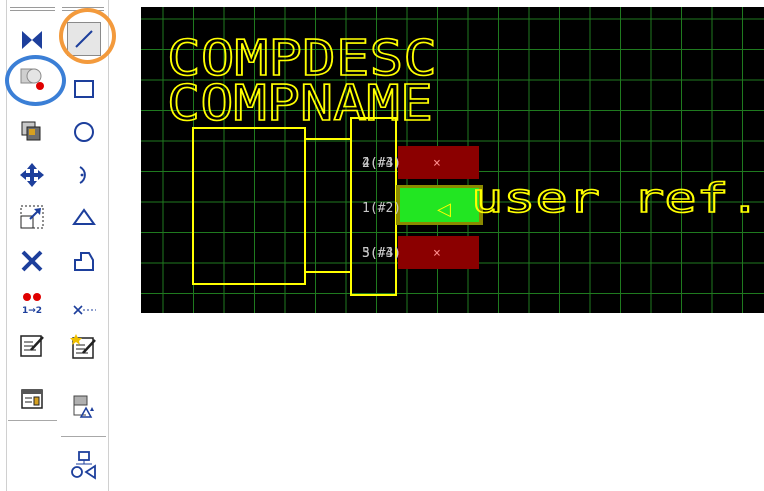  I want to click on move-button, so click(32, 175).